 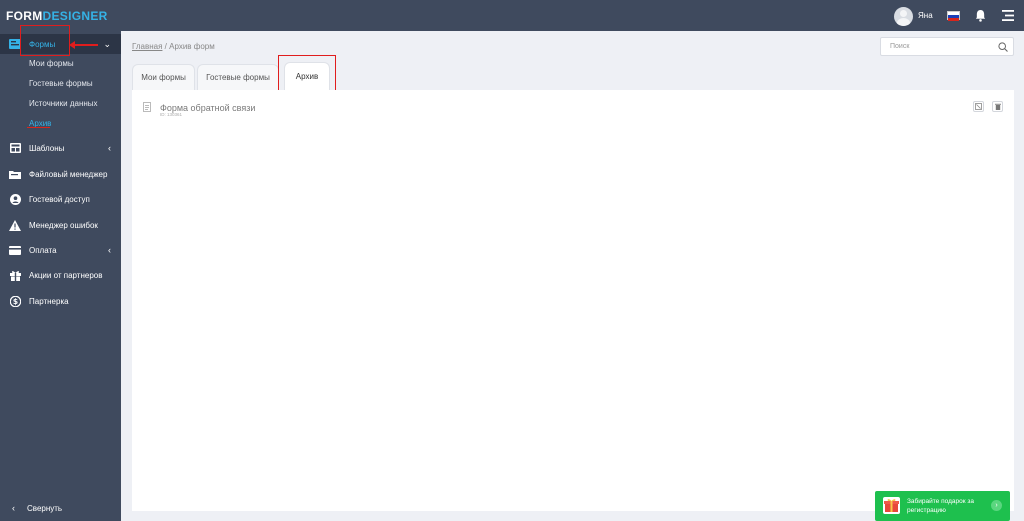 What do you see at coordinates (903, 16) in the screenshot?
I see `avatar` at bounding box center [903, 16].